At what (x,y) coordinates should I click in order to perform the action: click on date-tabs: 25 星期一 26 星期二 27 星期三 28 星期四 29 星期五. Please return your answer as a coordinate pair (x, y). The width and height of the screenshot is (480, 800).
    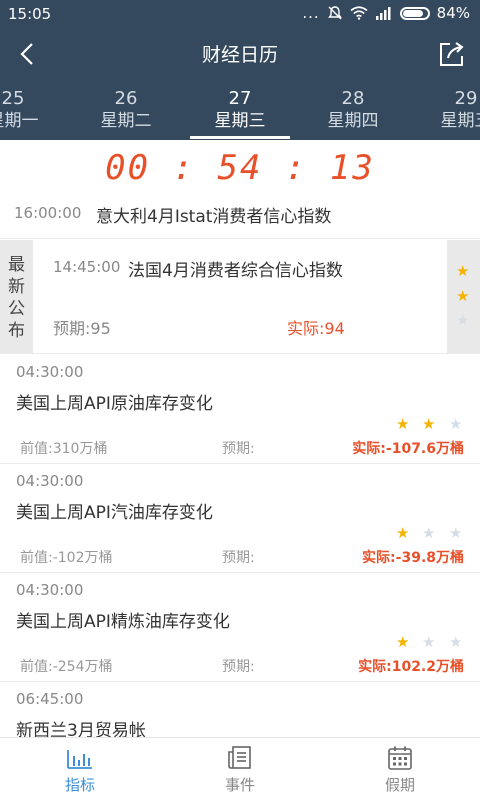
    Looking at the image, I should click on (240, 110).